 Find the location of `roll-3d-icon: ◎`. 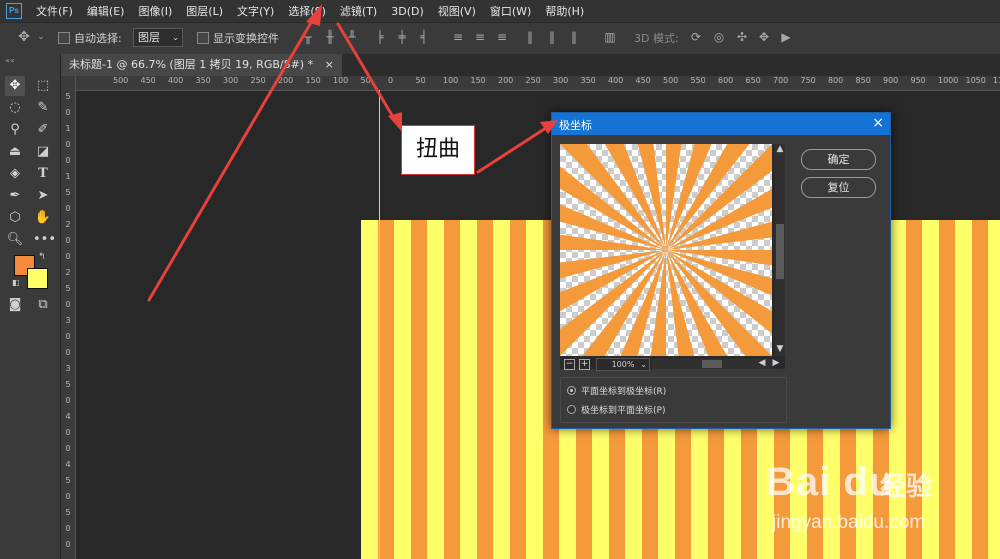

roll-3d-icon: ◎ is located at coordinates (719, 37).